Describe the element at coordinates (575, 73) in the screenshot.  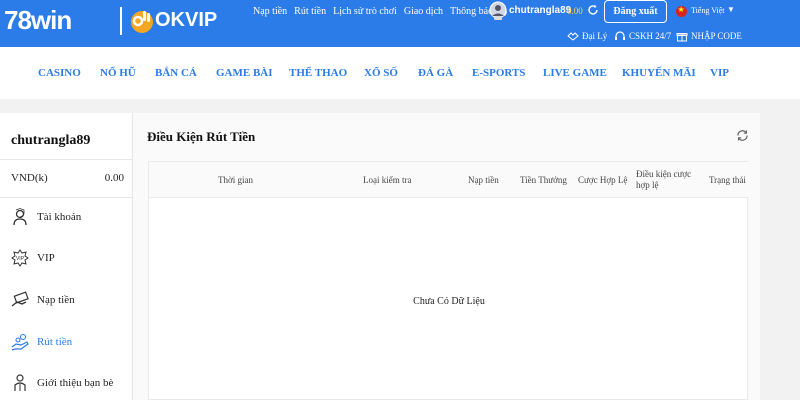
I see `nav-live-game: LIVE GAME` at that location.